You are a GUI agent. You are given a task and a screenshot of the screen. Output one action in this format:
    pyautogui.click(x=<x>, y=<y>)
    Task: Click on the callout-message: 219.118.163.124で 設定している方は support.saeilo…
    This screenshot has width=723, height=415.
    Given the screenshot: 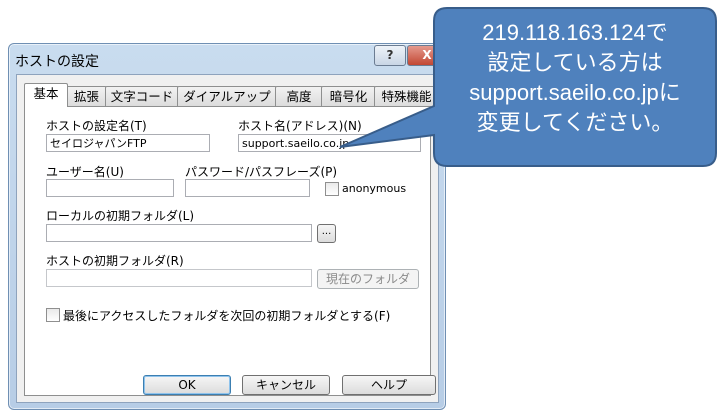 What is the action you would take?
    pyautogui.click(x=575, y=78)
    